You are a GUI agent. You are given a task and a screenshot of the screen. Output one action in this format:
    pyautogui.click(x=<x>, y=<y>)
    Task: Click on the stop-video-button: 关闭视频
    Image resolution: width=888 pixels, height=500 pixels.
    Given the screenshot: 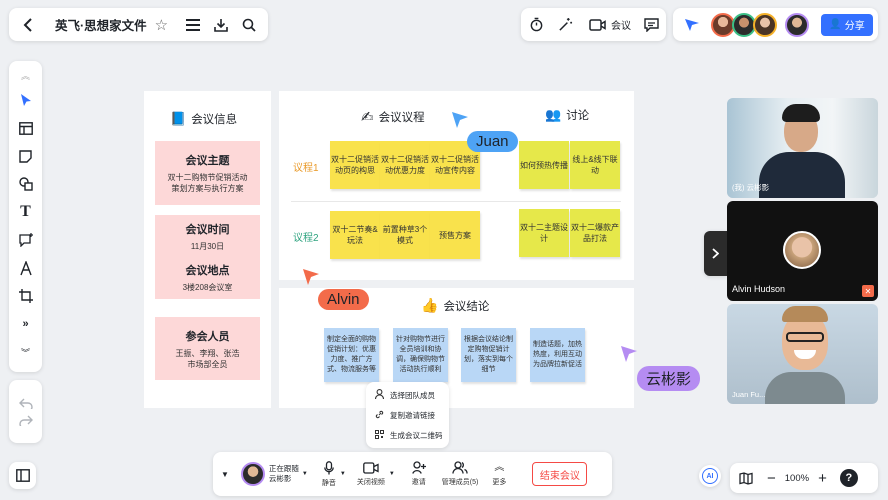 What is the action you would take?
    pyautogui.click(x=371, y=474)
    